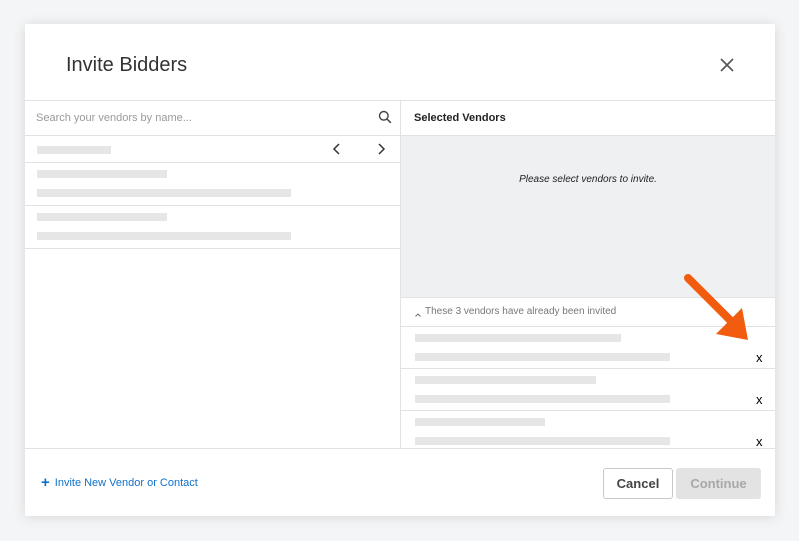  What do you see at coordinates (127, 65) in the screenshot?
I see `dialog-title: Invite Bidders` at bounding box center [127, 65].